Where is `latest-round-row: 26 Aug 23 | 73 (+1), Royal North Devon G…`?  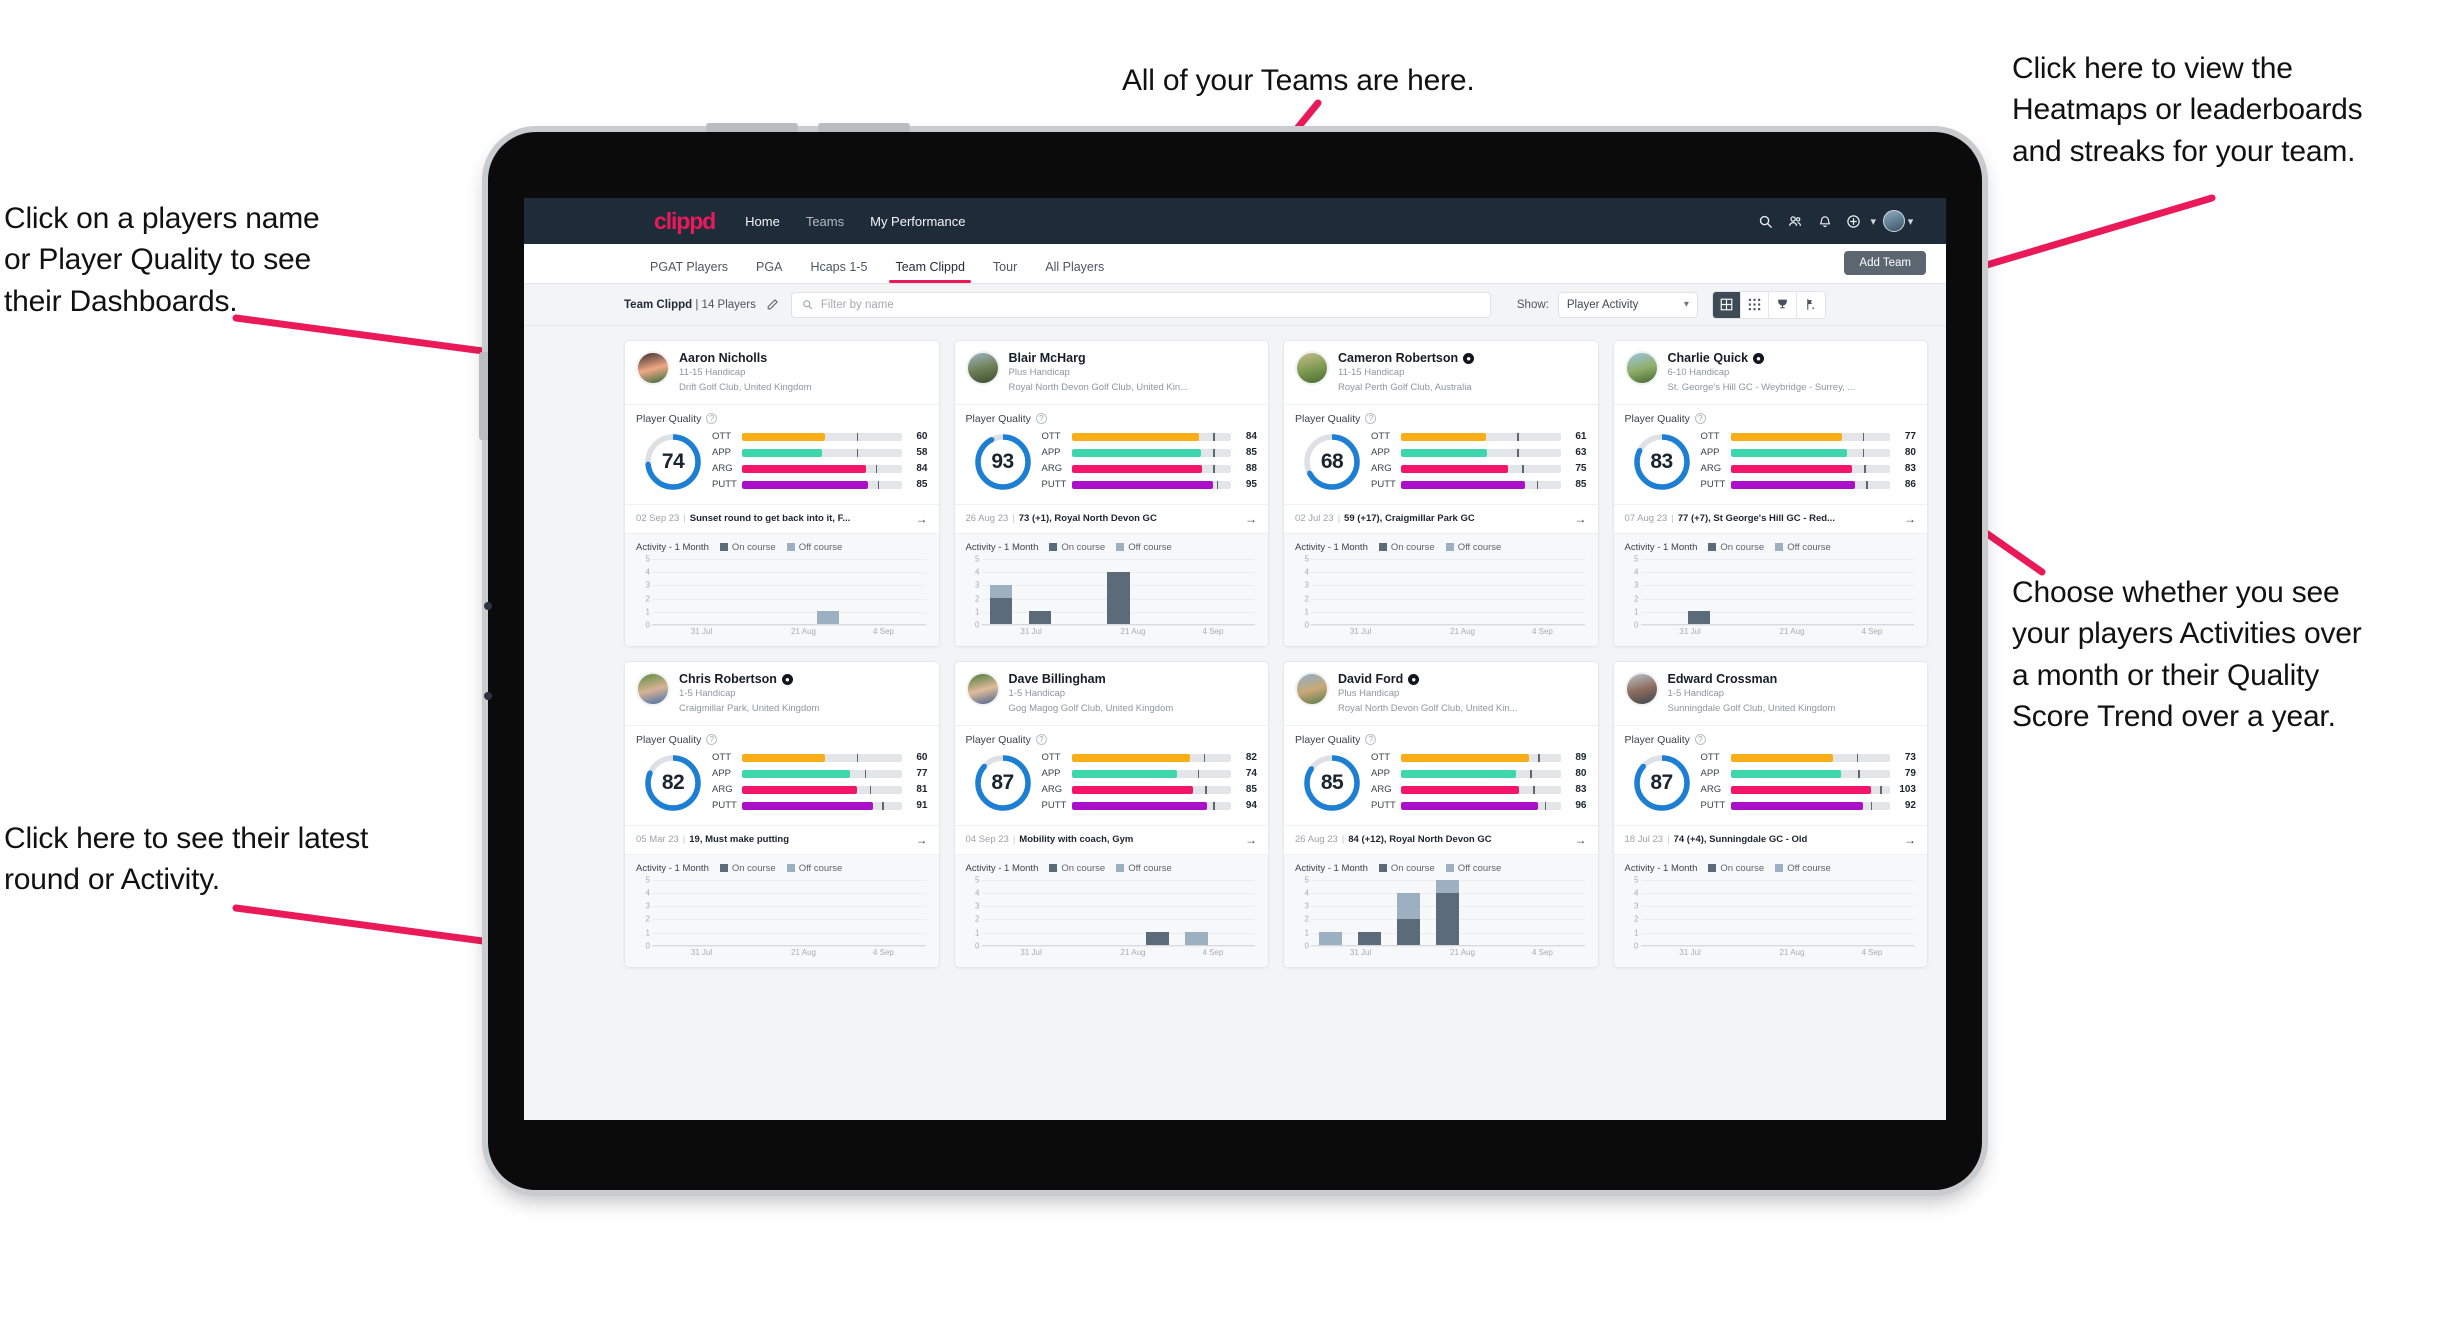 latest-round-row: 26 Aug 23 | 73 (+1), Royal North Devon G… is located at coordinates (1111, 518).